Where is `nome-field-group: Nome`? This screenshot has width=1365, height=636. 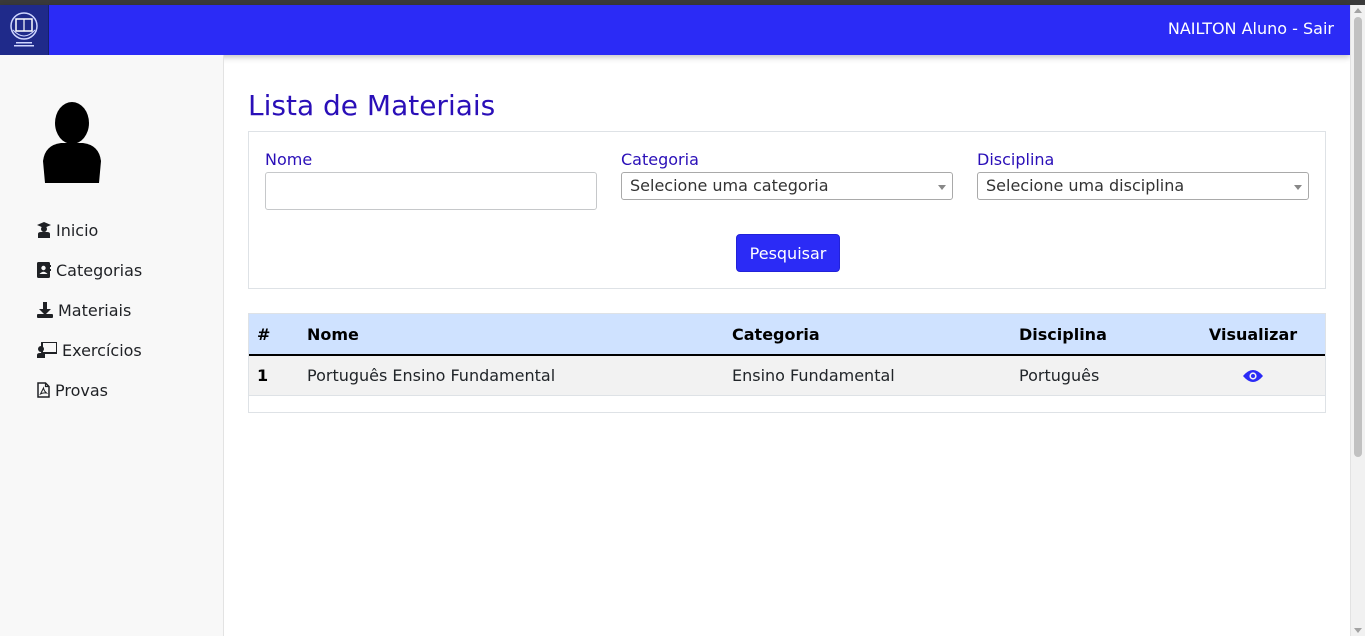 nome-field-group: Nome is located at coordinates (431, 180).